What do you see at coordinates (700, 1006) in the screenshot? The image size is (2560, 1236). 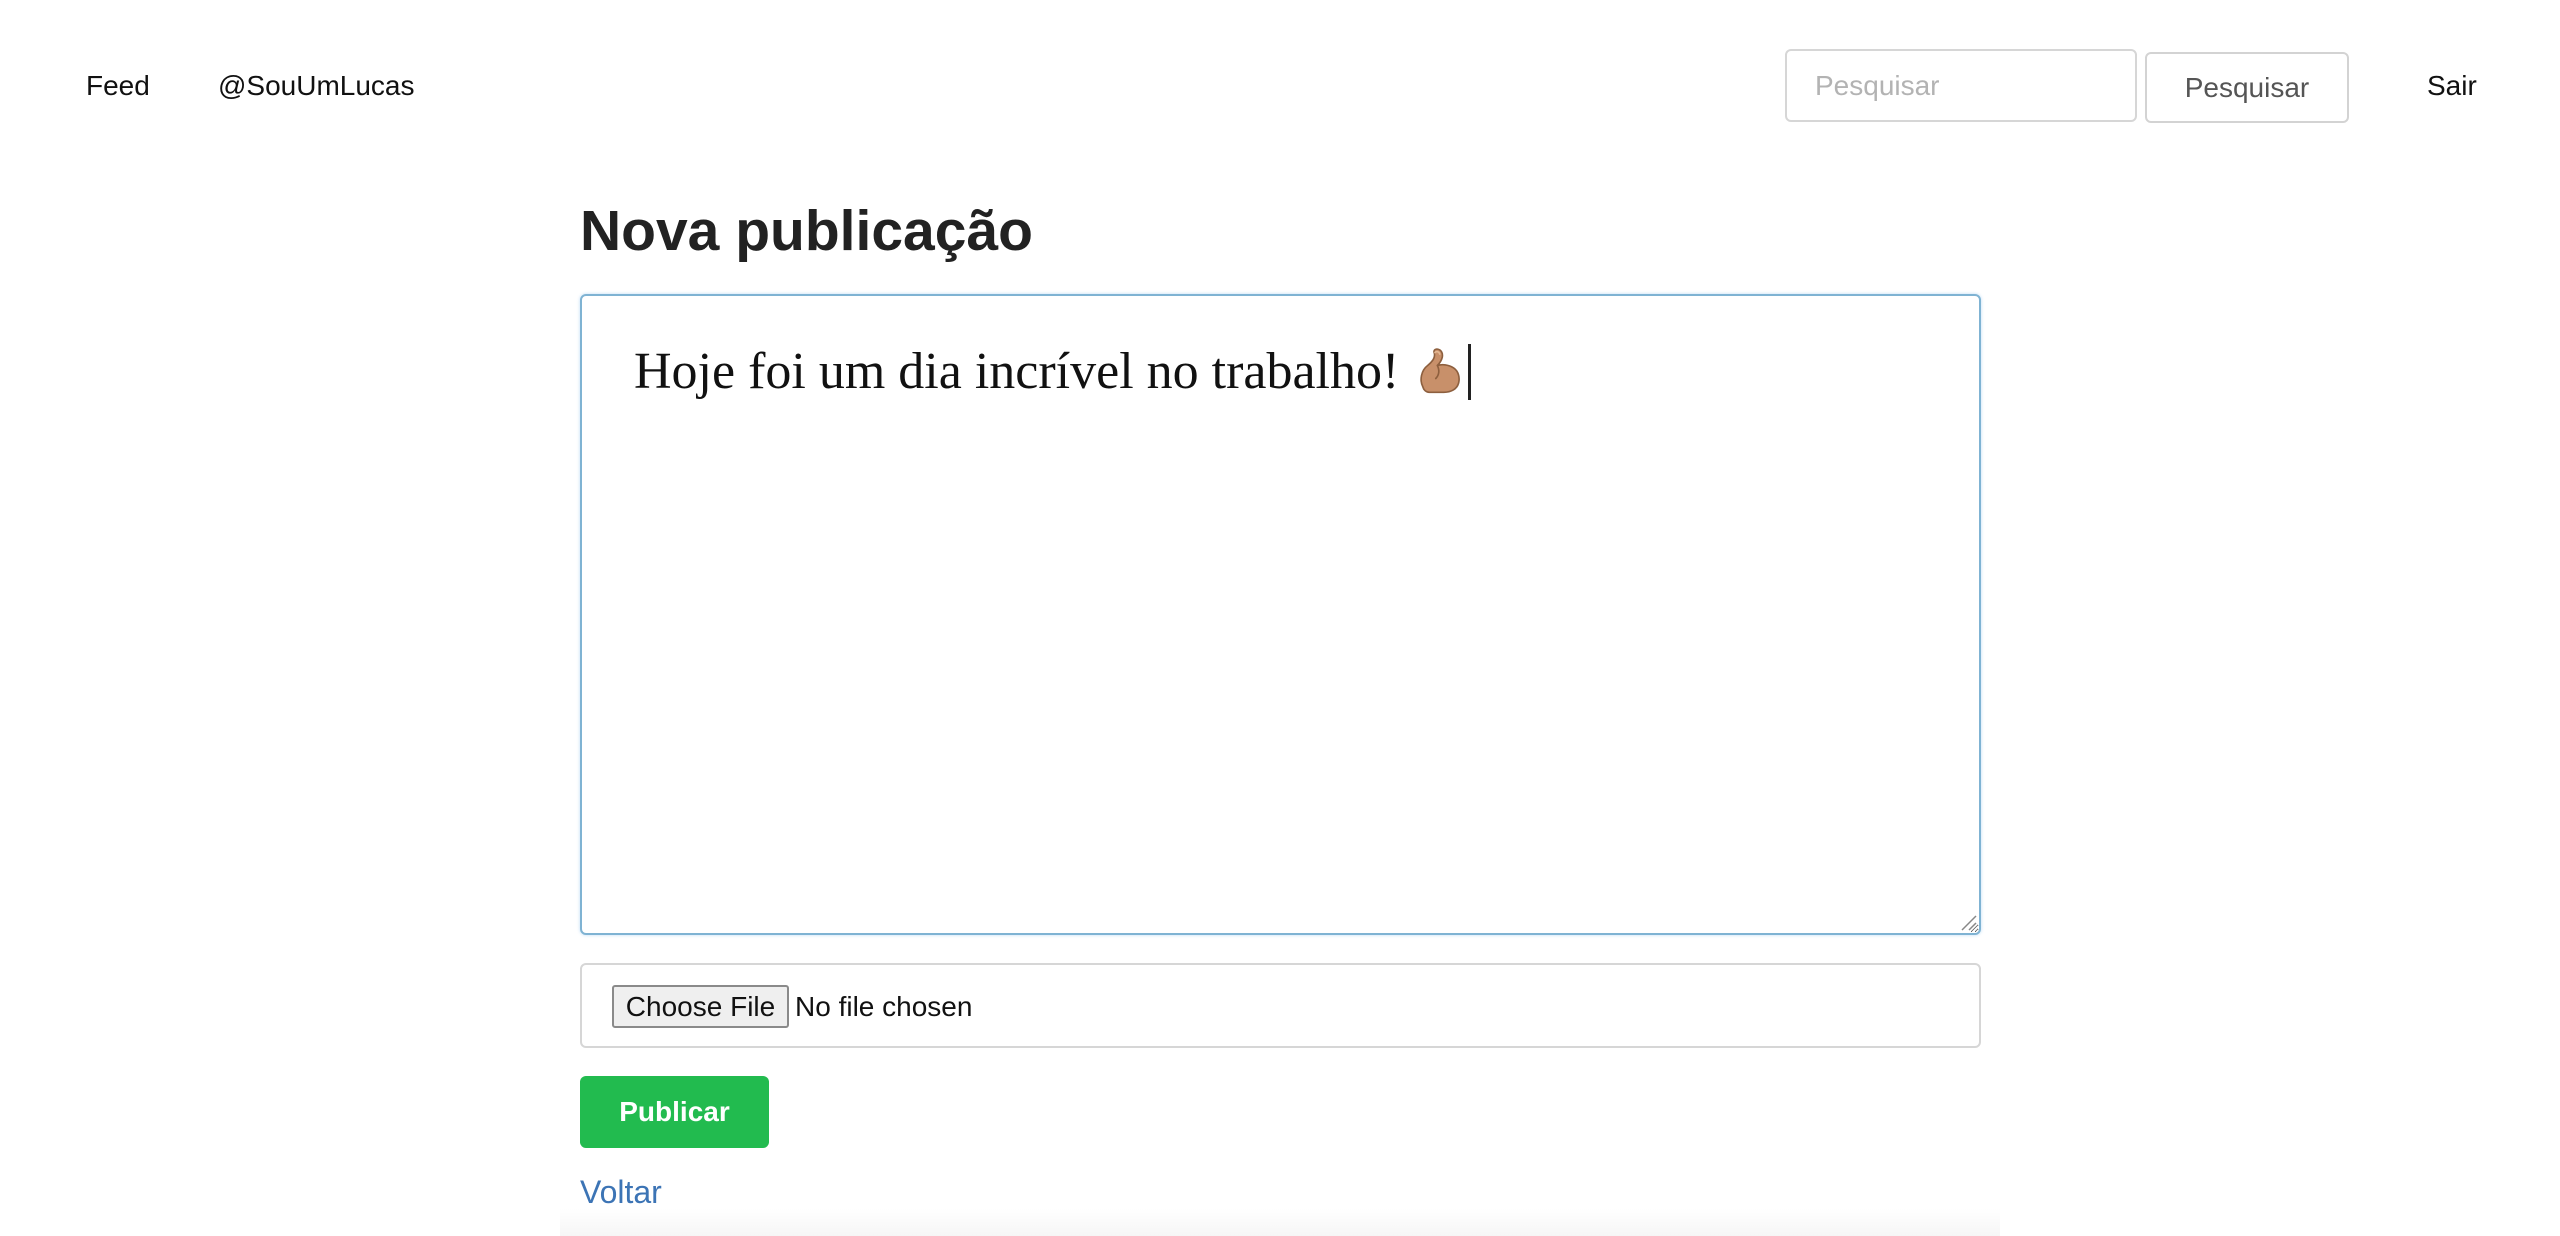 I see `choose-file-button: Choose File` at bounding box center [700, 1006].